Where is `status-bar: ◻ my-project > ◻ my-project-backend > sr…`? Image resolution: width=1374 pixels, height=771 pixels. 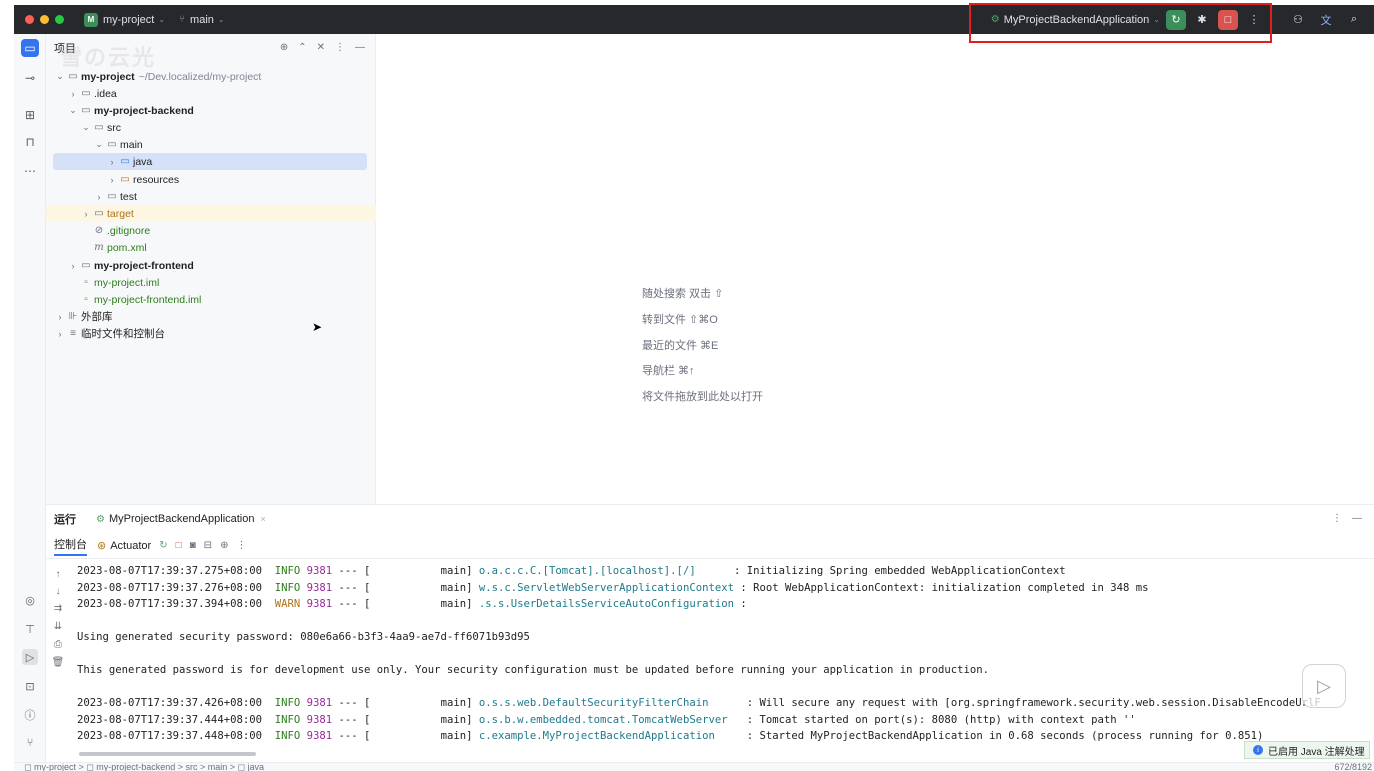
status-bar: ◻ my-project > ◻ my-project-backend > sr… is located at coordinates (694, 766).